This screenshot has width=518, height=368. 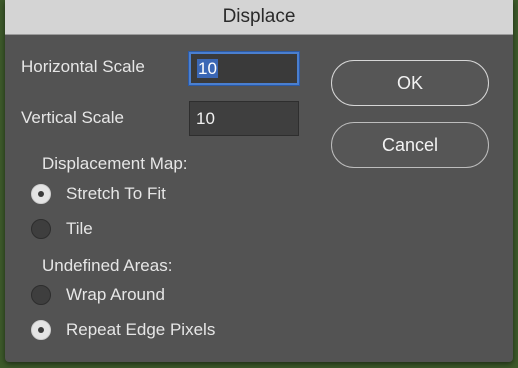 What do you see at coordinates (115, 294) in the screenshot?
I see `radio-label: Wrap Around` at bounding box center [115, 294].